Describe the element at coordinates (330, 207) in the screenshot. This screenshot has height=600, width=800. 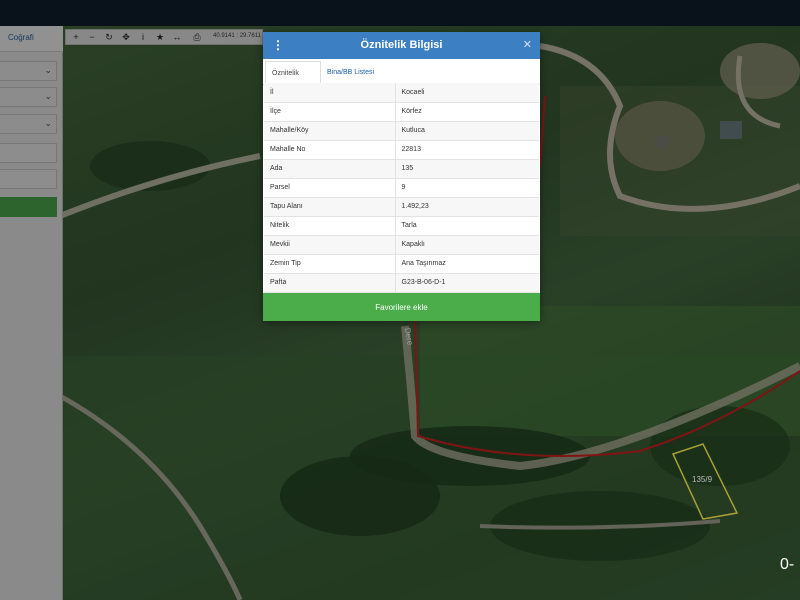
I see `attribute-key: Tapu Alanı` at that location.